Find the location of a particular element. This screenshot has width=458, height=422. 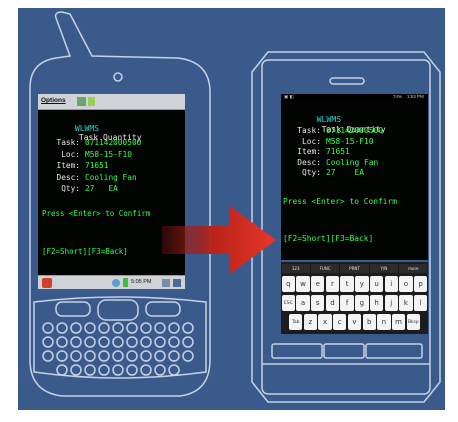

key-y: y is located at coordinates (362, 284).